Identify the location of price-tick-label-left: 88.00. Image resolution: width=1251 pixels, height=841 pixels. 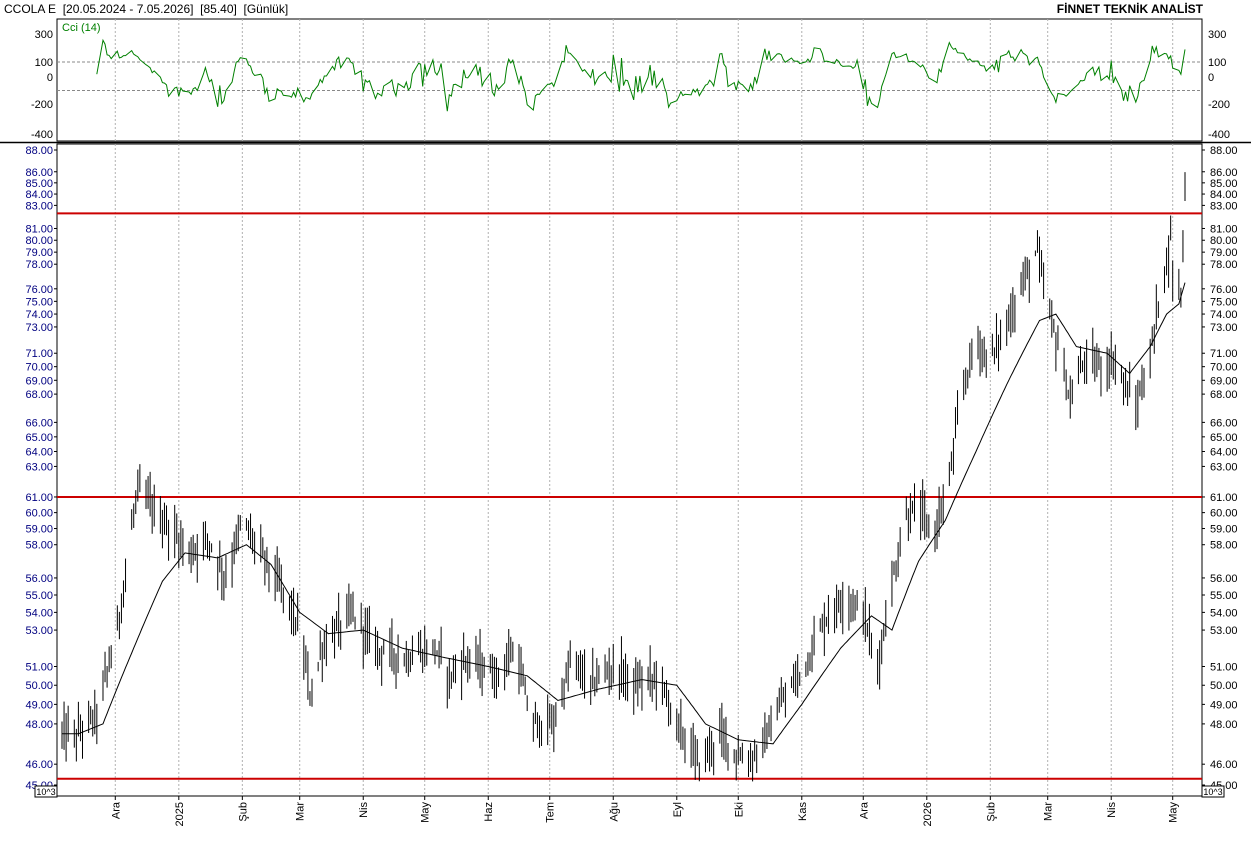
(39, 151).